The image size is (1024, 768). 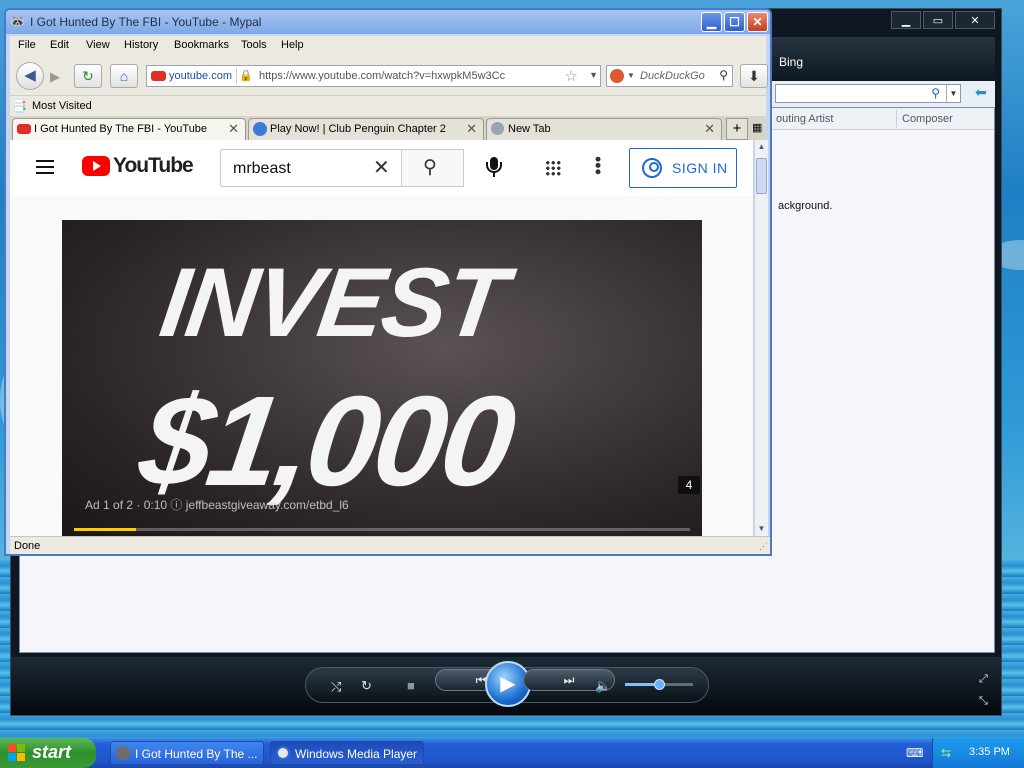 What do you see at coordinates (366, 686) in the screenshot?
I see `repeat-icon: ↻` at bounding box center [366, 686].